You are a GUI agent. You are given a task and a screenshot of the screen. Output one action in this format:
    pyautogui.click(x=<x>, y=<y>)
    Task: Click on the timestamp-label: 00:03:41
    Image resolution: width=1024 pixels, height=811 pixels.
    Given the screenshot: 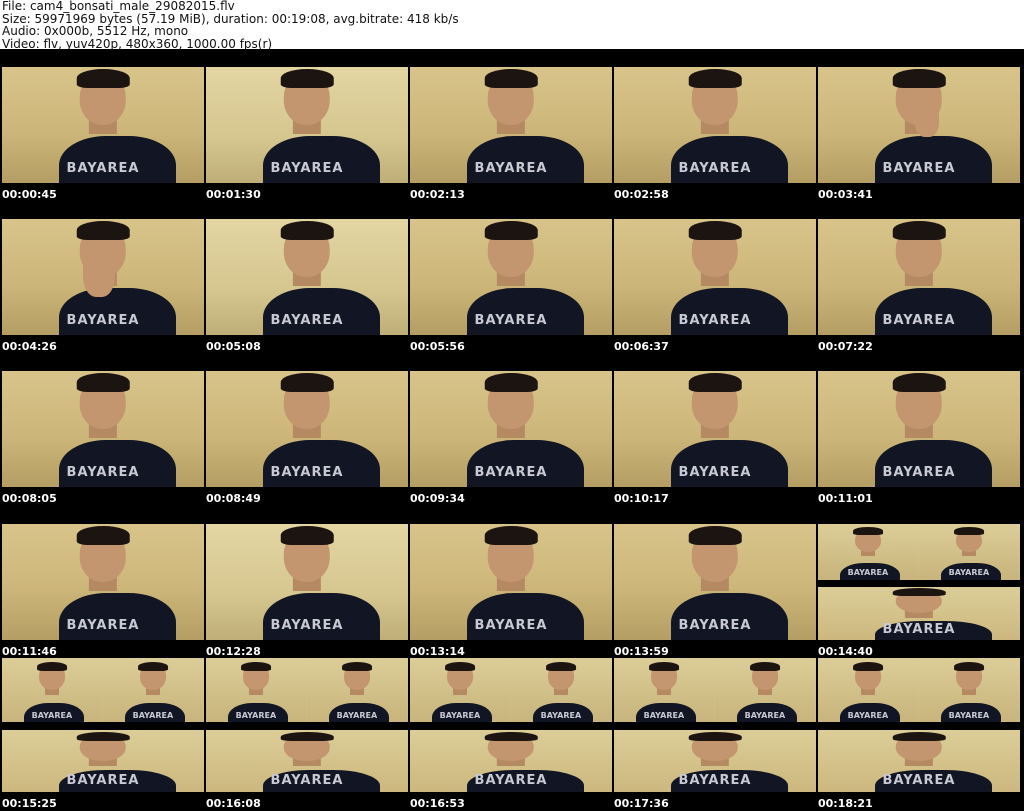 What is the action you would take?
    pyautogui.click(x=845, y=194)
    